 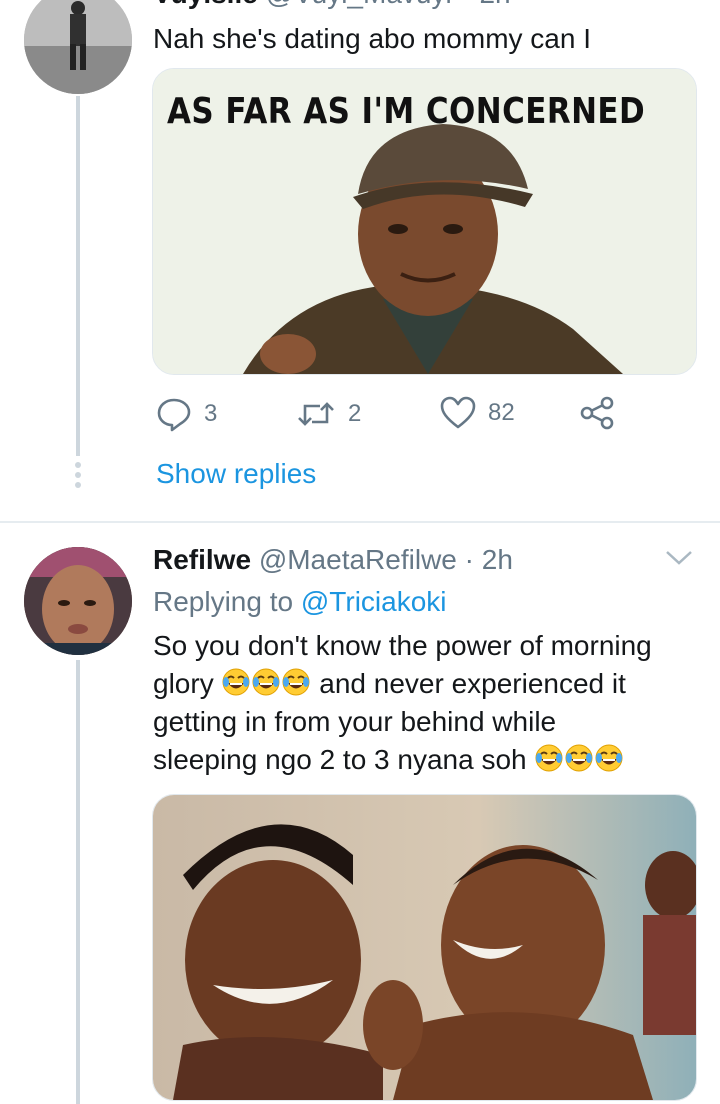 What do you see at coordinates (358, 559) in the screenshot?
I see `handle: @MaetaRefilwe` at bounding box center [358, 559].